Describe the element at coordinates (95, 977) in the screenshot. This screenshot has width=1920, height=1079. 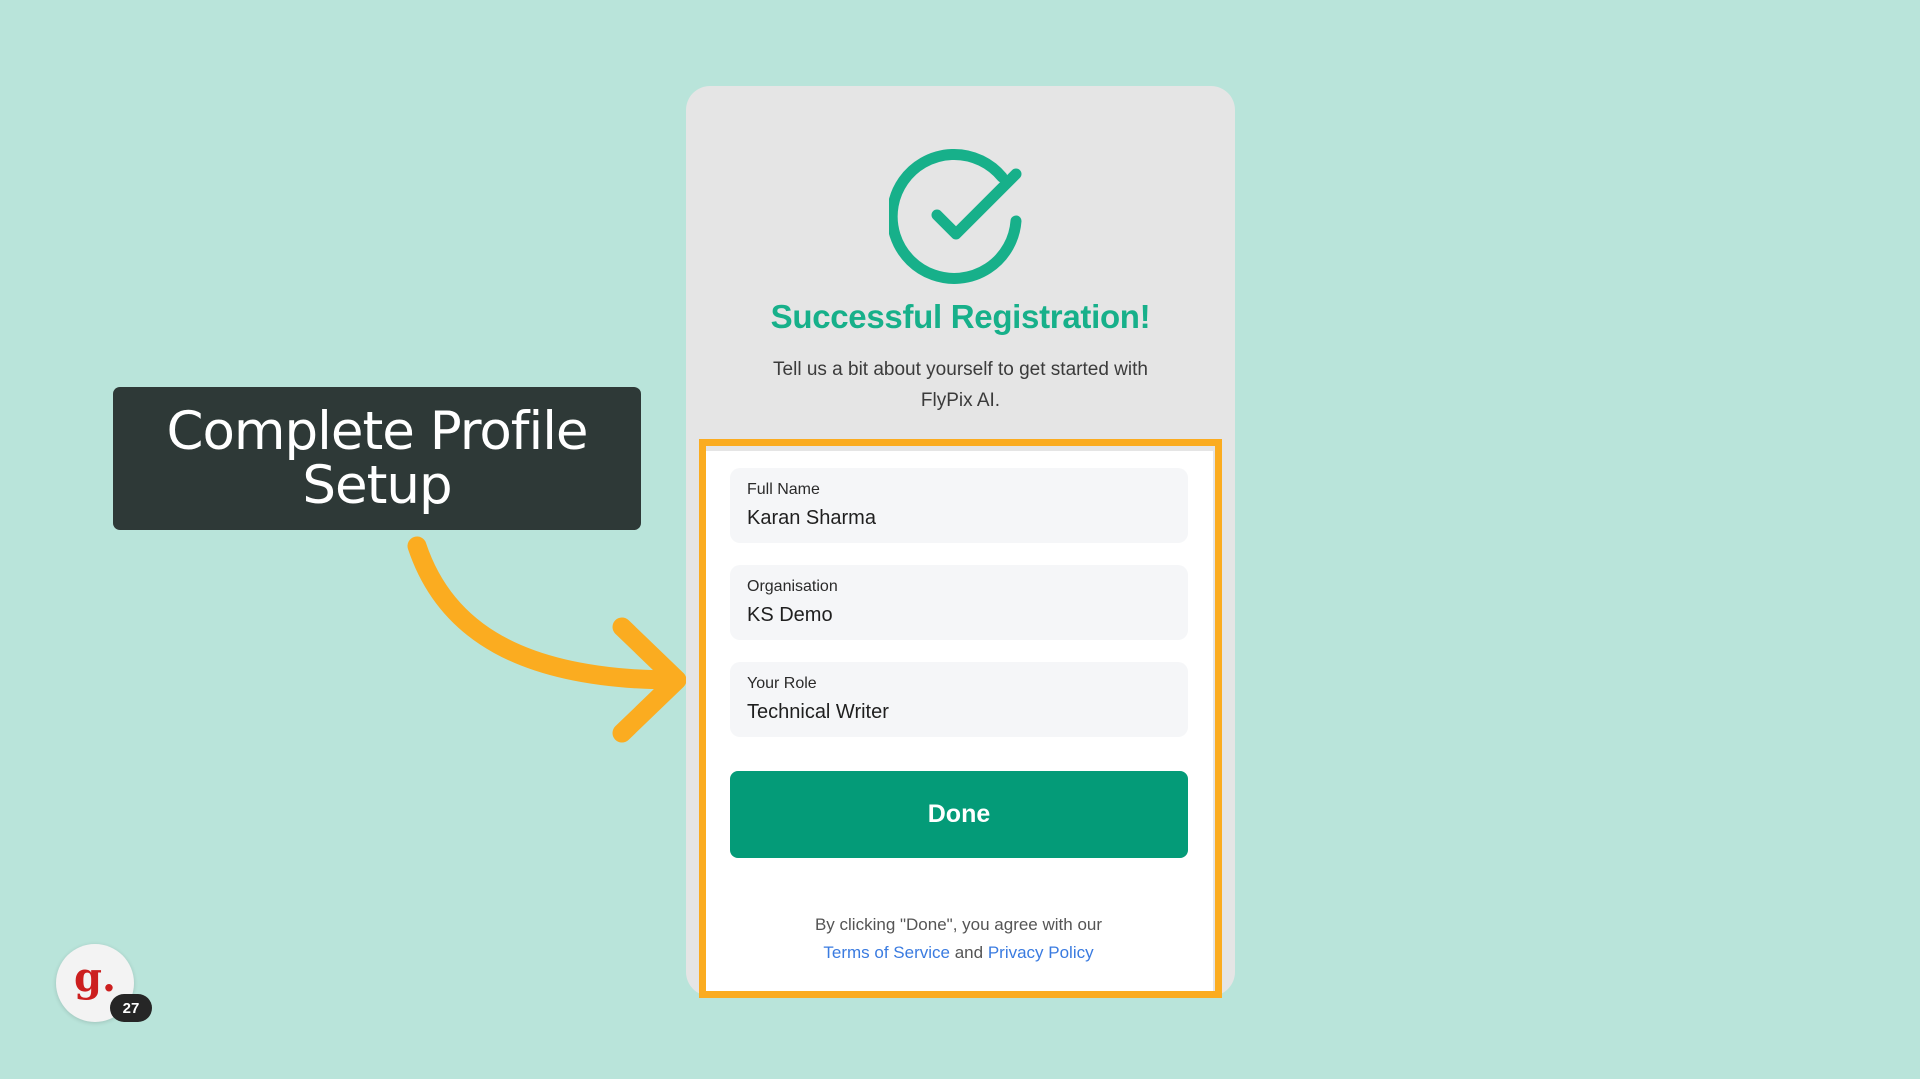
I see `avatar-logo-icon: g.` at that location.